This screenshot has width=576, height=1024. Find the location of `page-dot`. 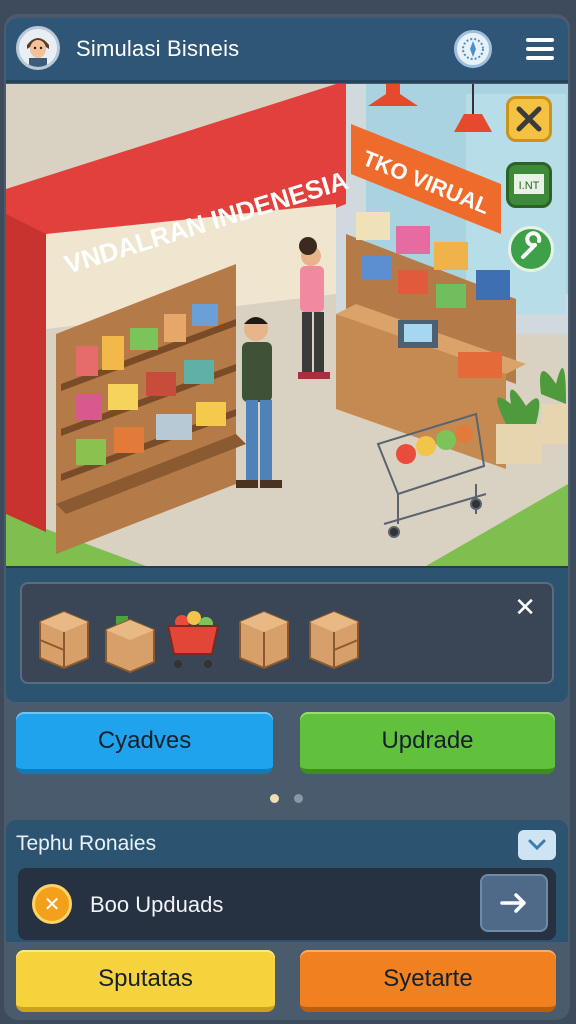

page-dot is located at coordinates (298, 798).